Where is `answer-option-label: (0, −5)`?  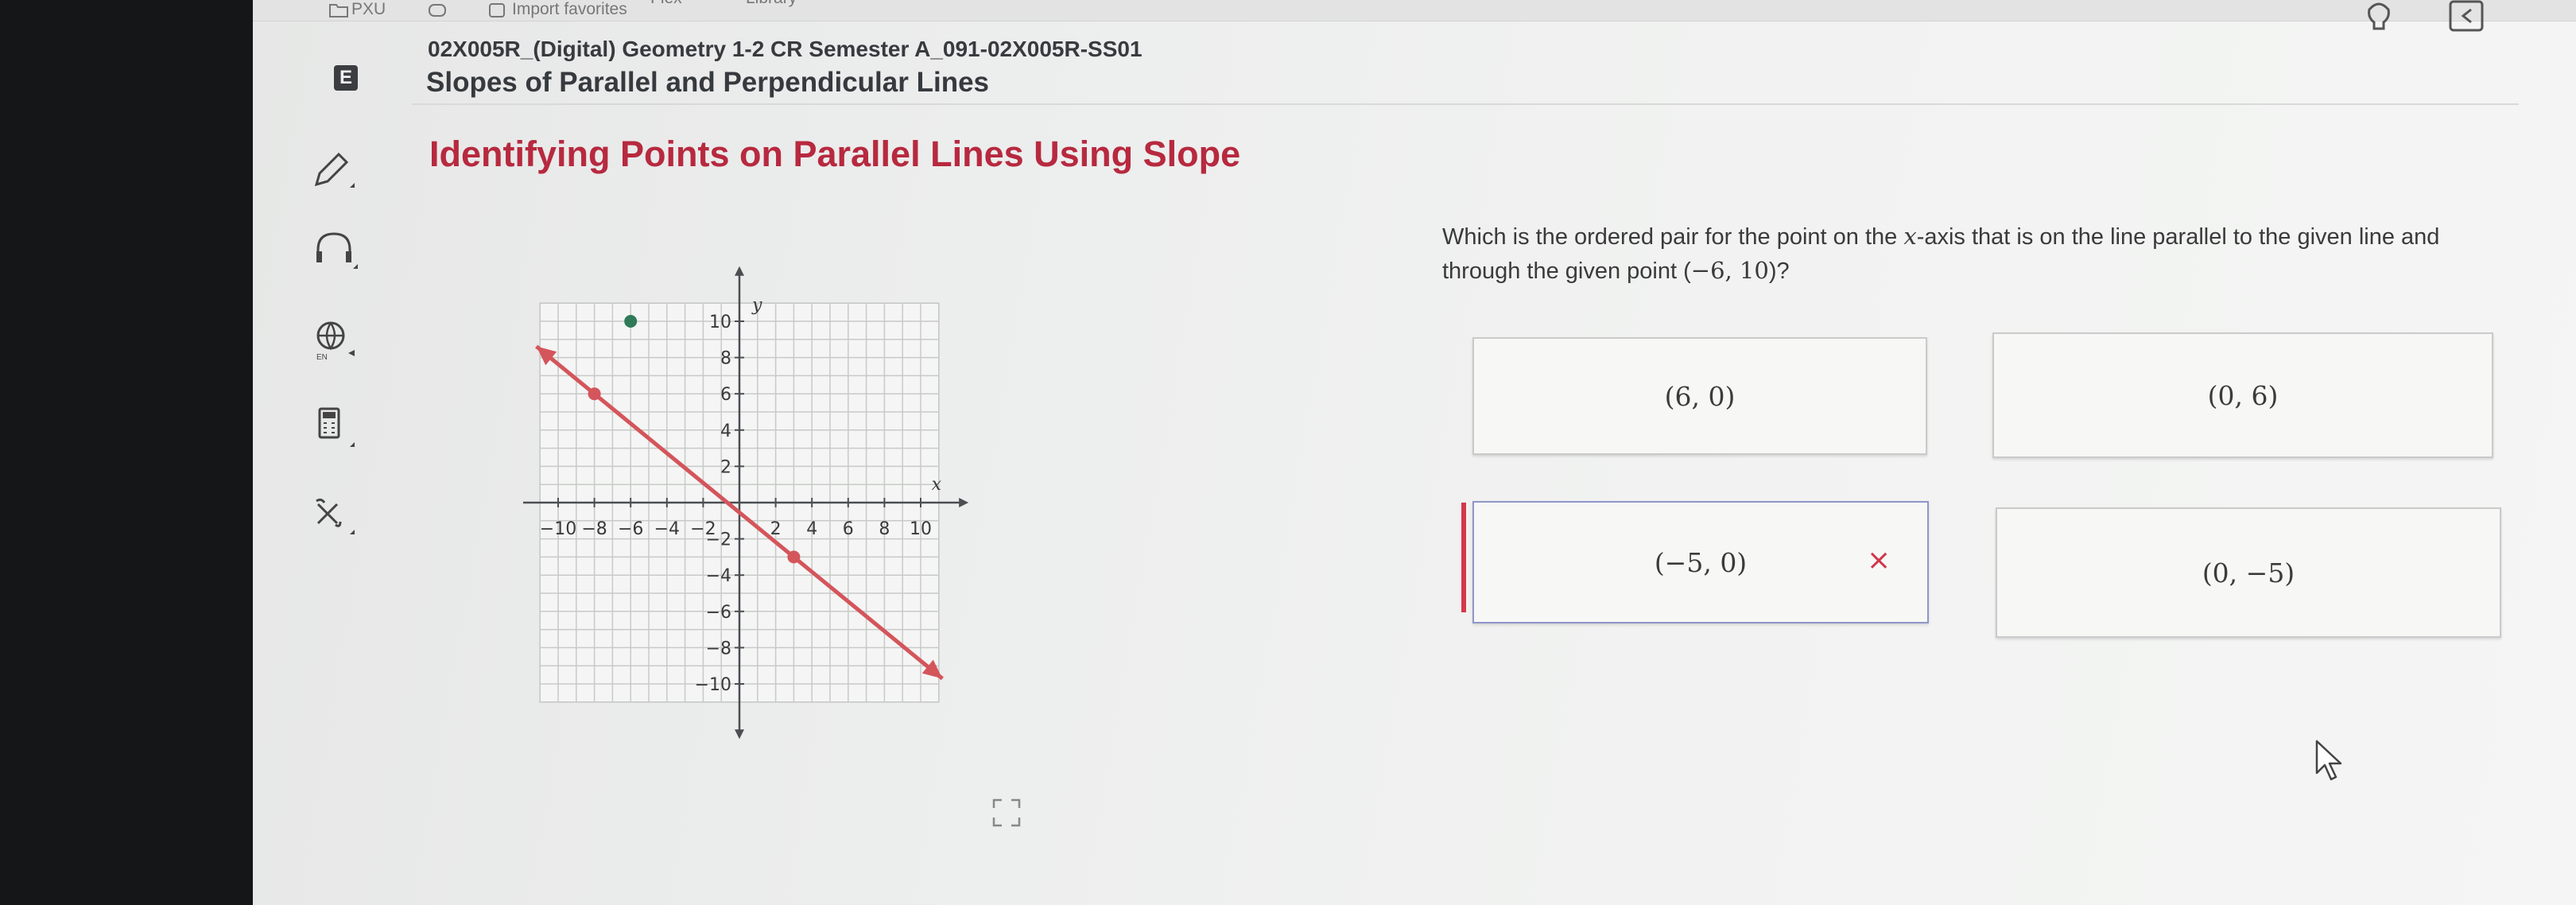
answer-option-label: (0, −5) is located at coordinates (2249, 572).